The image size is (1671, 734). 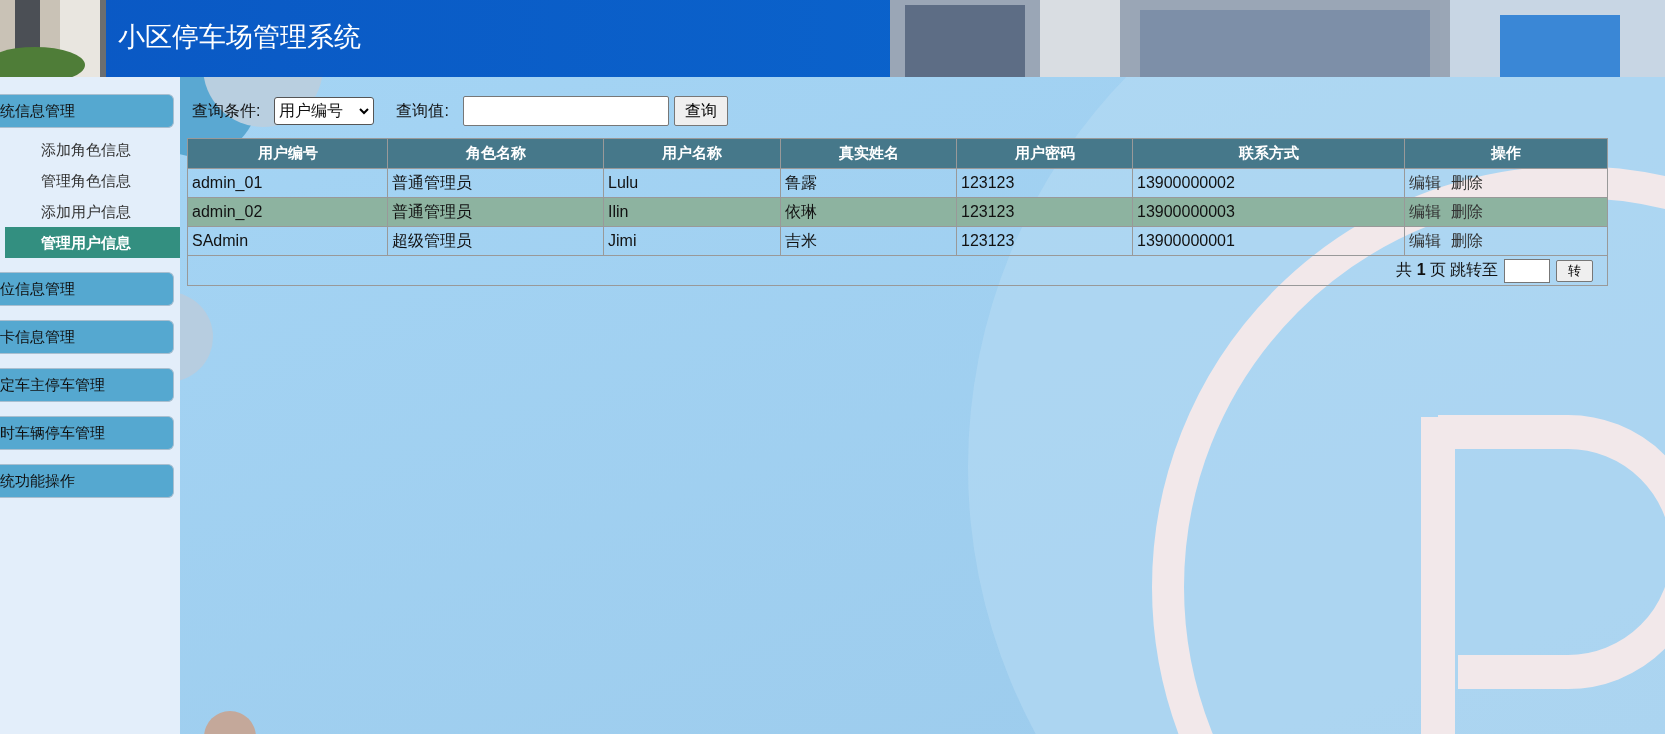 I want to click on sidebar-group: 统信息管理, so click(x=87, y=111).